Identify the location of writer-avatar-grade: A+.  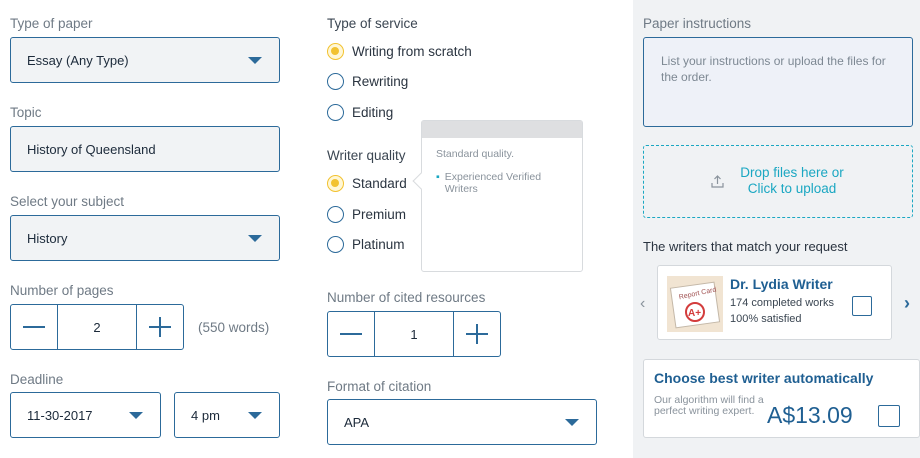
(694, 313).